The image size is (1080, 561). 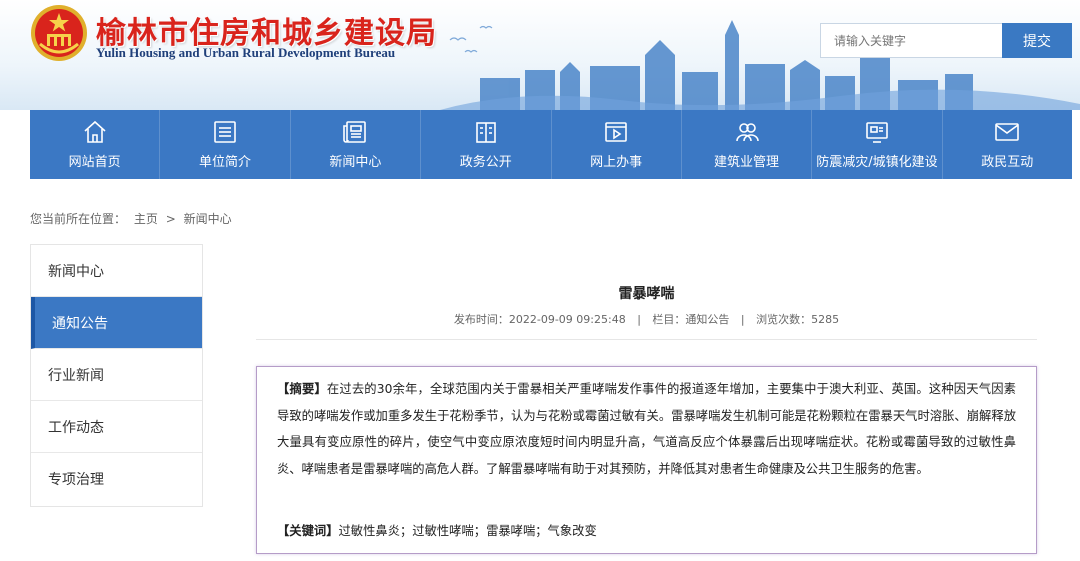 I want to click on publish-label: 发布时间：, so click(x=481, y=319).